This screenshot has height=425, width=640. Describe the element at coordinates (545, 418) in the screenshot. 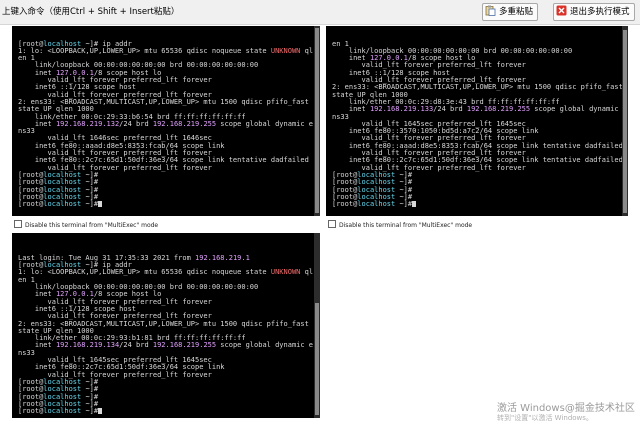

I see `activation-subtitle: 转到"设置"以激活 Windows。` at that location.